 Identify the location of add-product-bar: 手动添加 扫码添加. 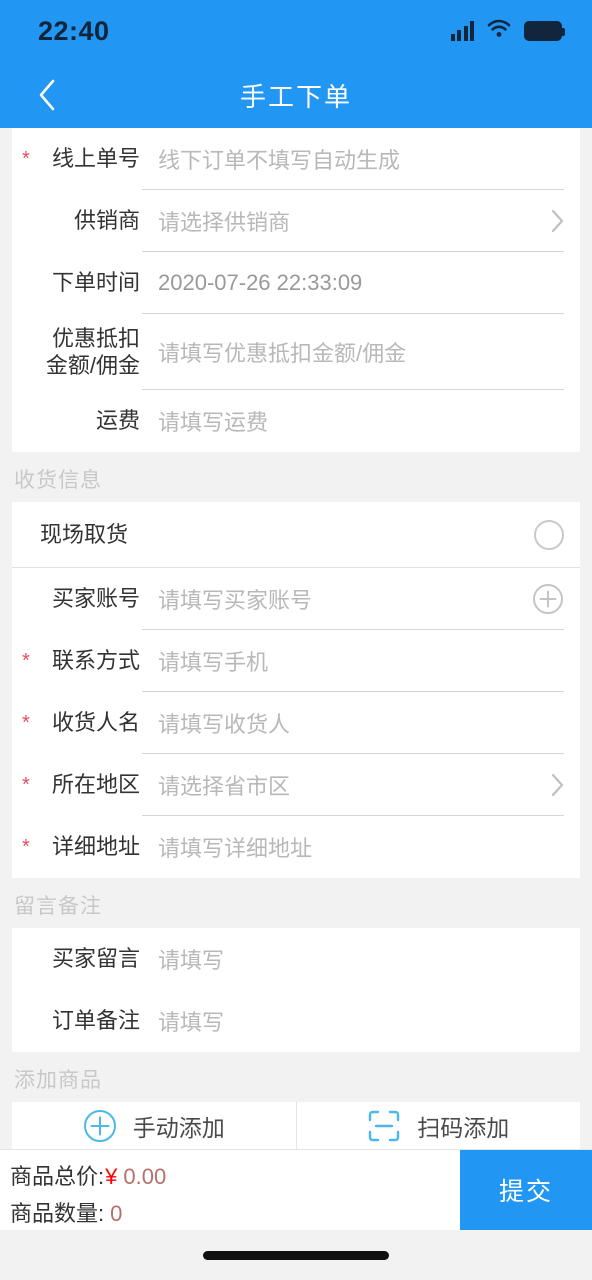
(296, 1125).